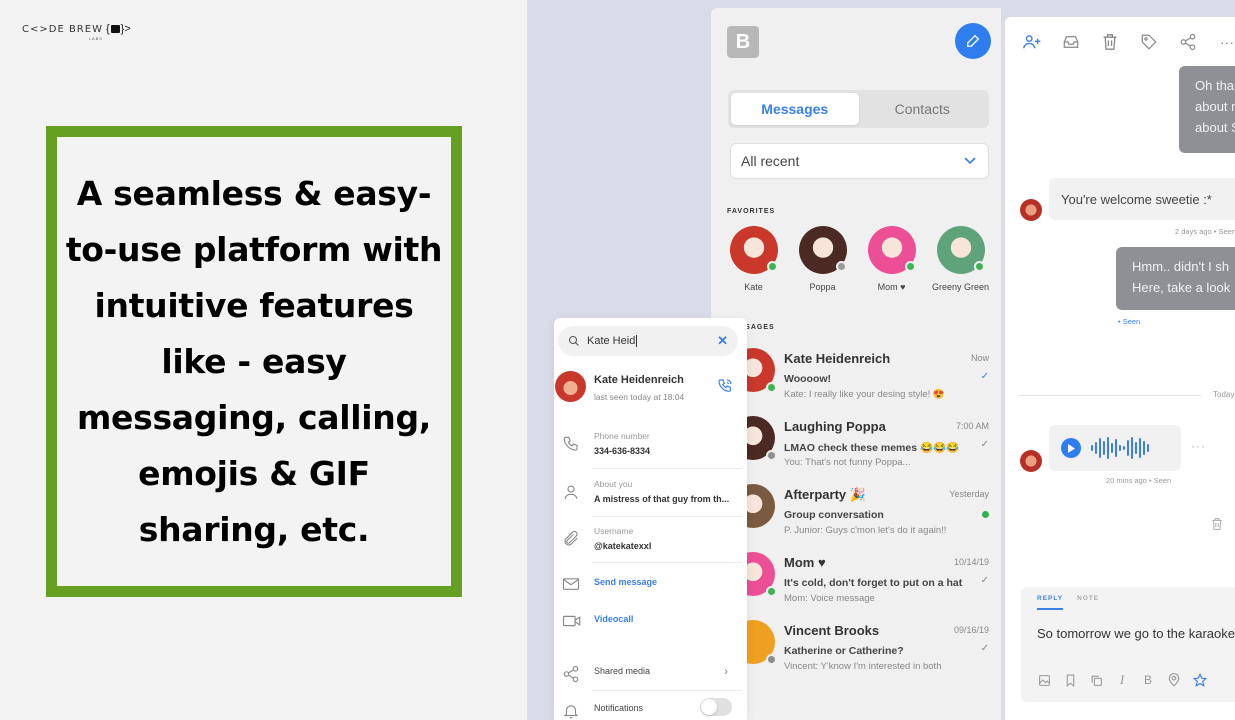  What do you see at coordinates (960, 259) in the screenshot?
I see `favorite-contact: Greeny Green` at bounding box center [960, 259].